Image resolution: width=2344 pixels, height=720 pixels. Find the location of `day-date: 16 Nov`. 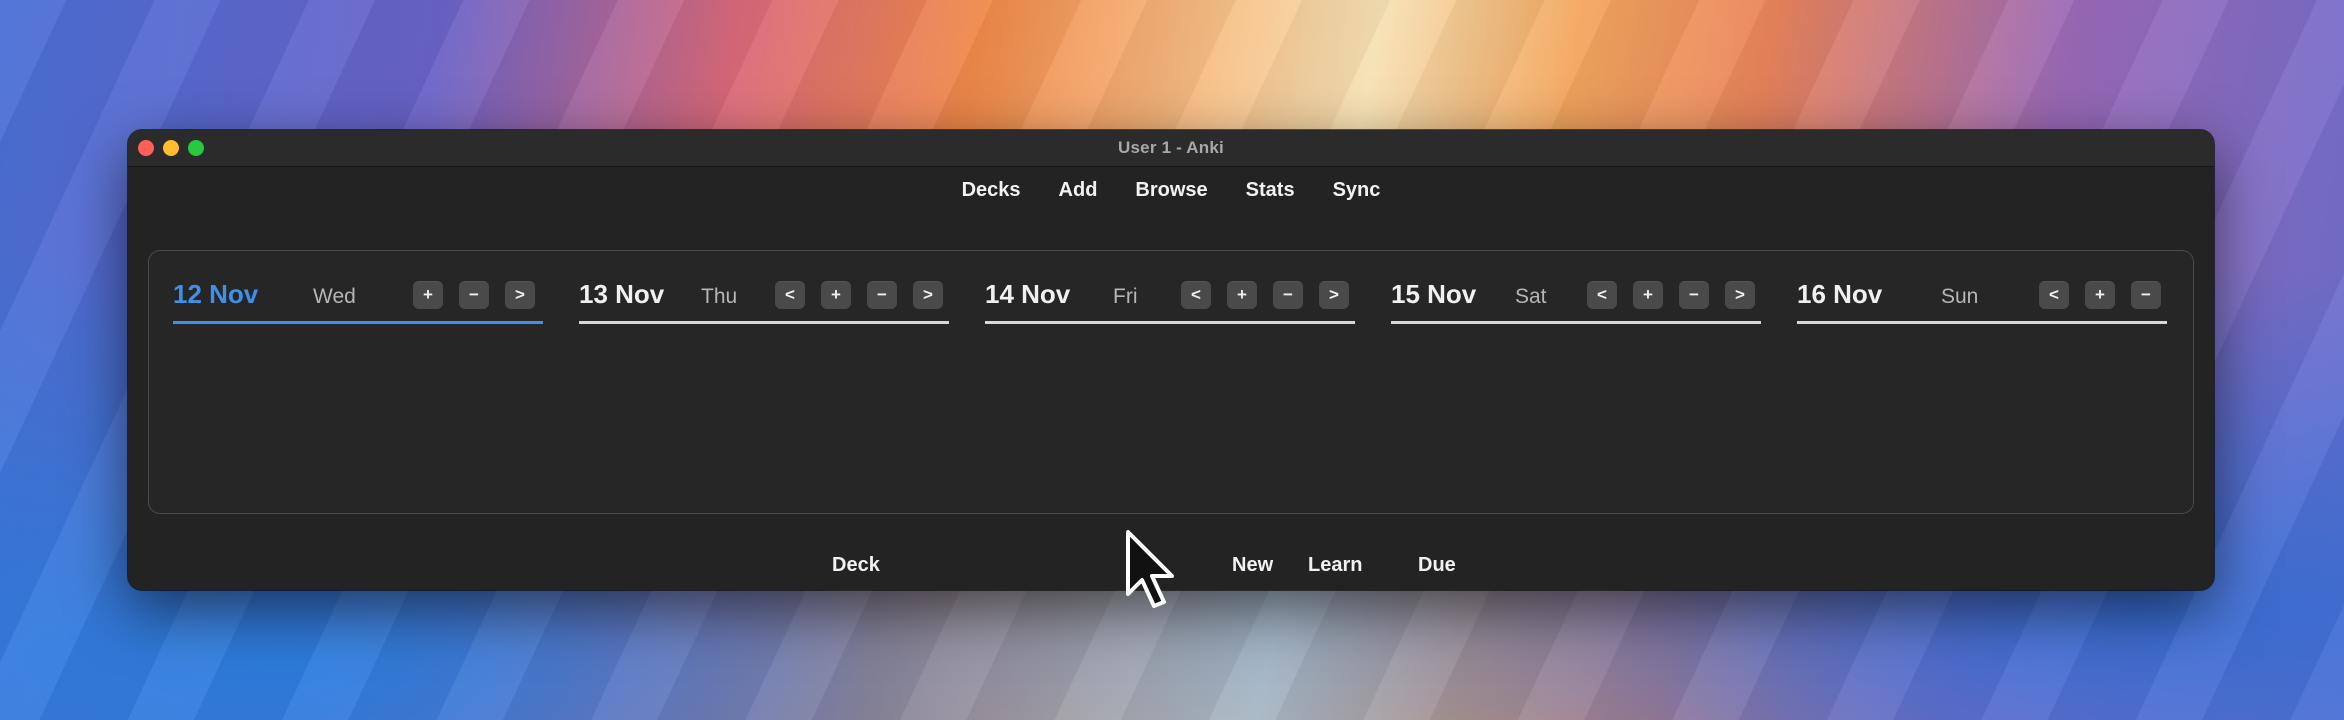

day-date: 16 Nov is located at coordinates (1840, 294).